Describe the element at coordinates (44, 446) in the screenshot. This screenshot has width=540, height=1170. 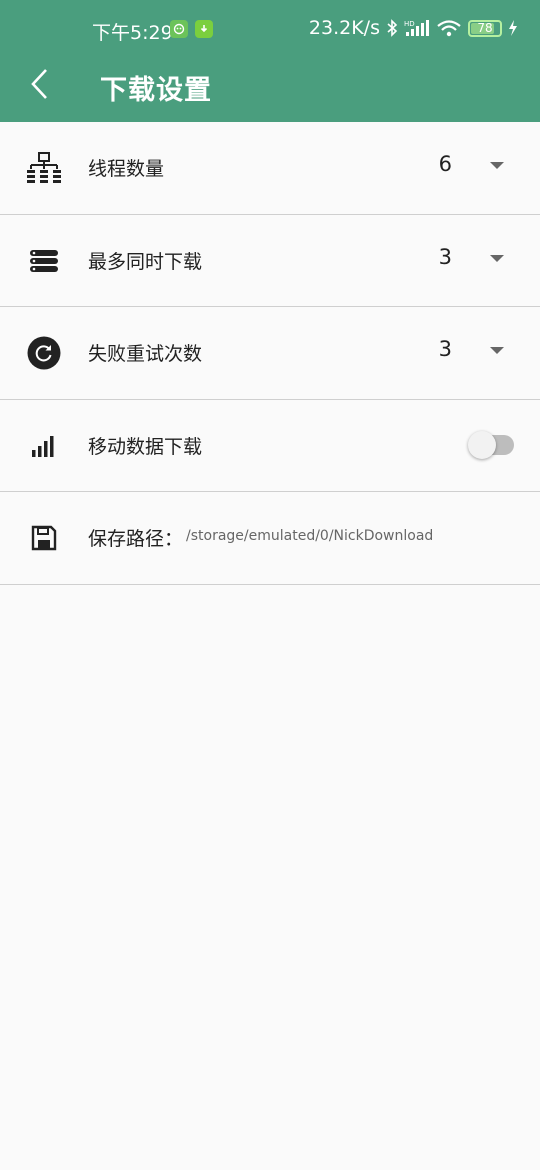
I see `signal-bars-icon` at that location.